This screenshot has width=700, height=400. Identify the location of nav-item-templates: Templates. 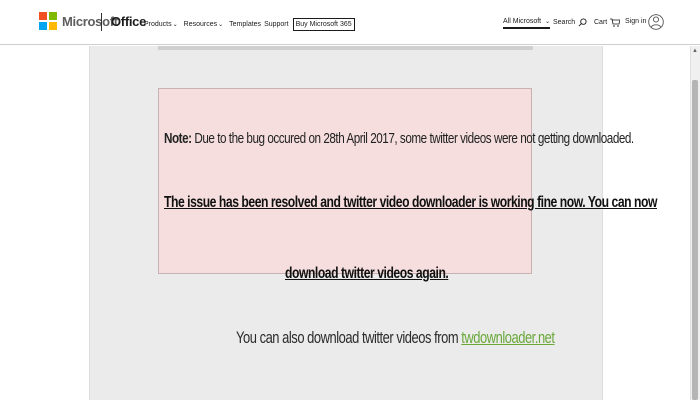
(245, 24).